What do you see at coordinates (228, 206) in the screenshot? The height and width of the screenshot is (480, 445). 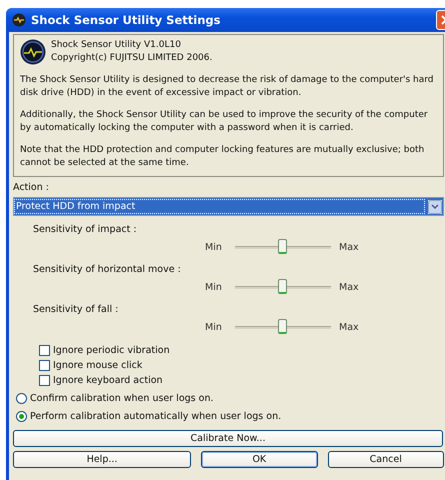 I see `action-dropdown: Protect HDD from impact` at bounding box center [228, 206].